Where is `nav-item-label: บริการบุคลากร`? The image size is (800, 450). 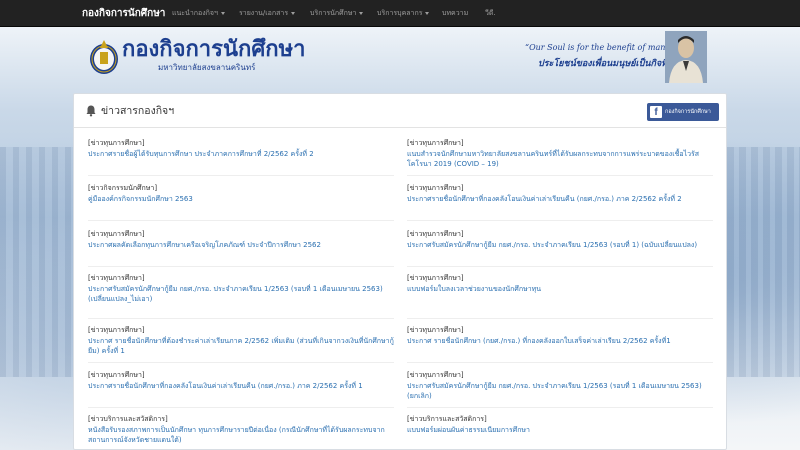 nav-item-label: บริการบุคลากร is located at coordinates (400, 13).